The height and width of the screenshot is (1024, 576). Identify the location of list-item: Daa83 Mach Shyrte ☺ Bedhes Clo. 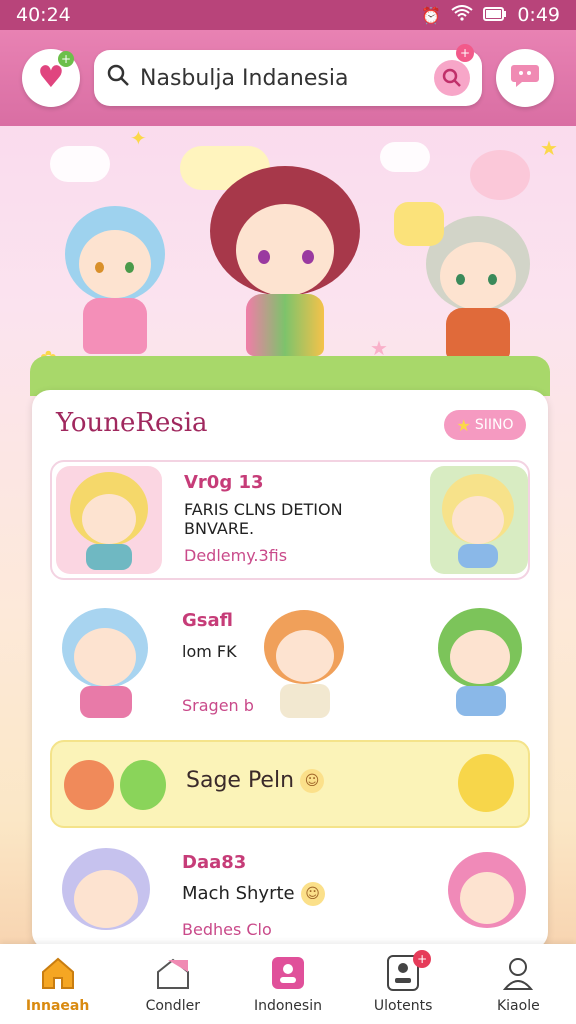
(290, 895).